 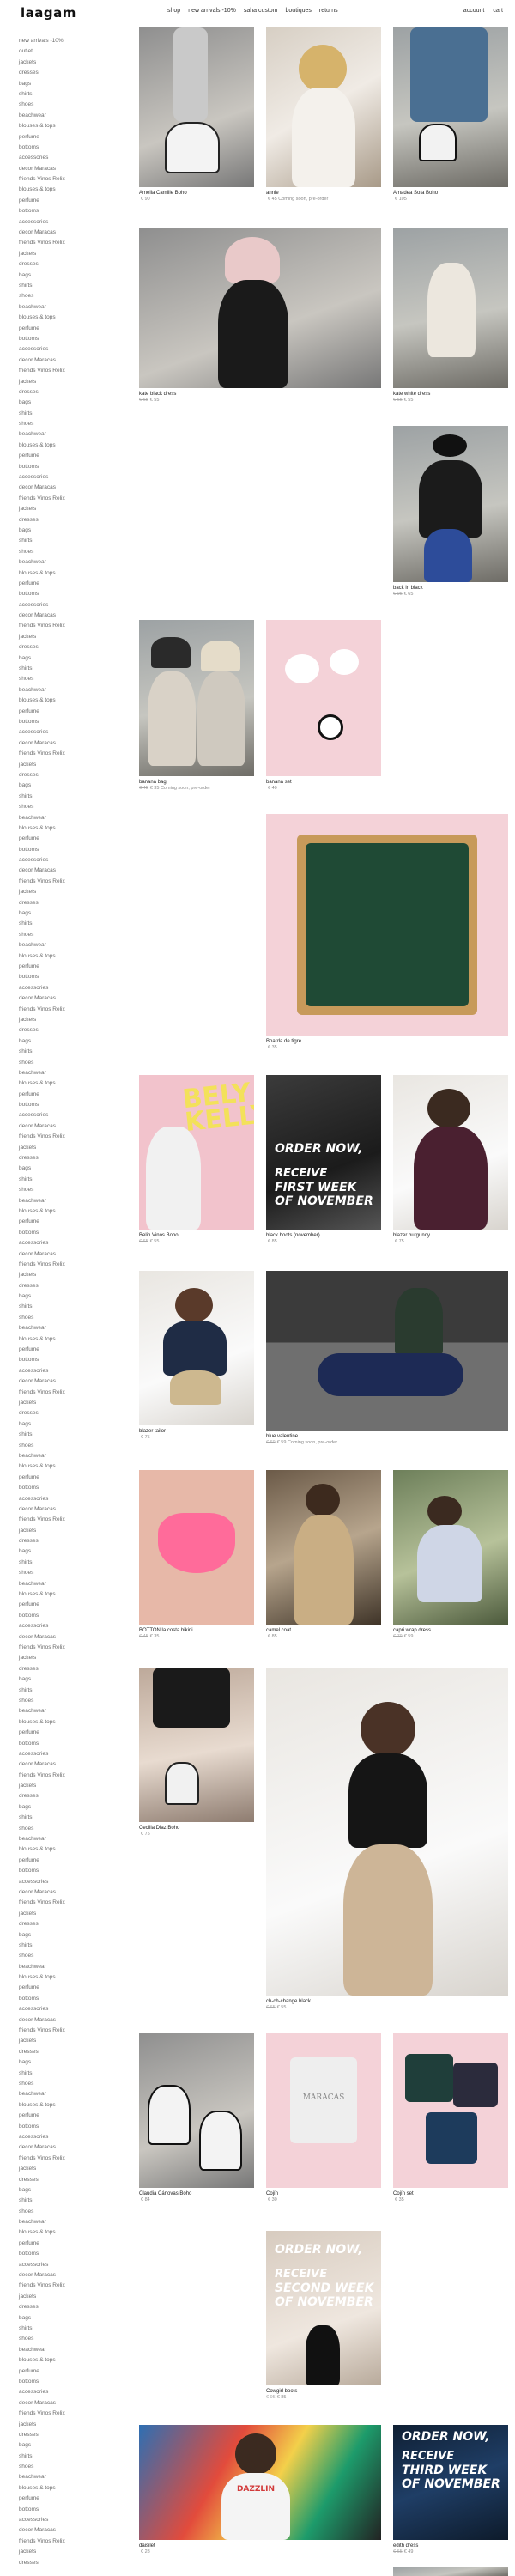 What do you see at coordinates (323, 1235) in the screenshot?
I see `product-name: black boots (november)` at bounding box center [323, 1235].